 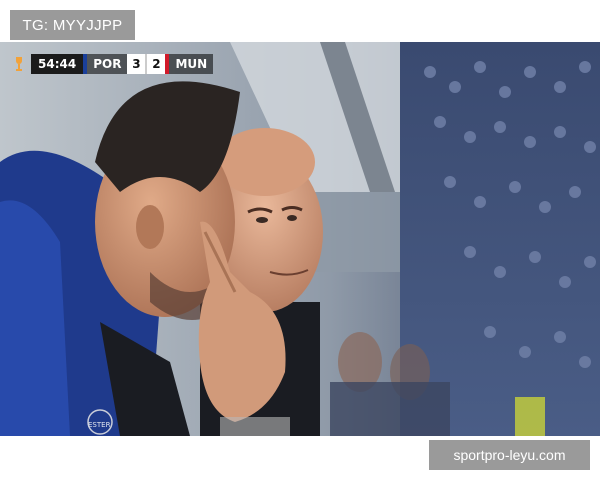 I want to click on jacket-text: ESTER, so click(x=99, y=425).